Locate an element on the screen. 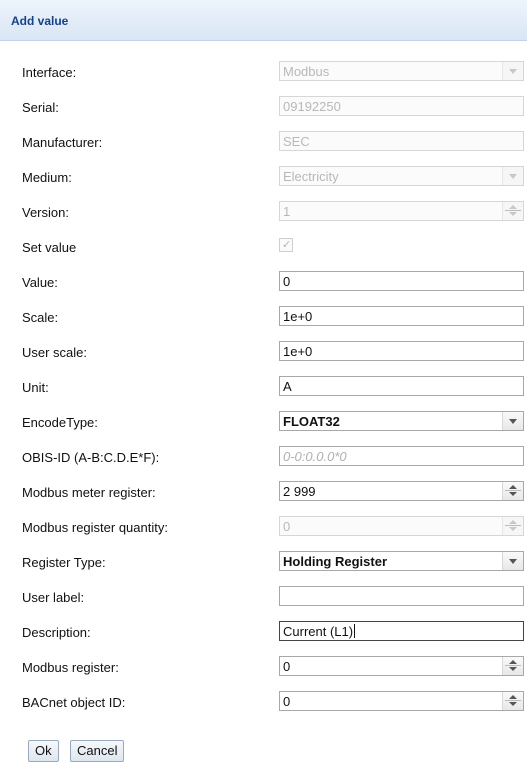 The width and height of the screenshot is (527, 767). text-caret is located at coordinates (355, 631).